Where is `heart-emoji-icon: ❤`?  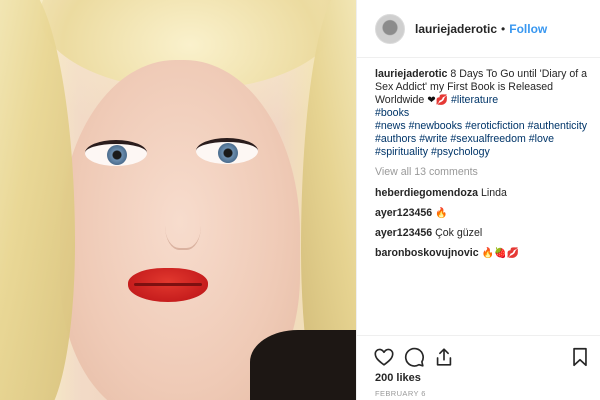 heart-emoji-icon: ❤ is located at coordinates (431, 100).